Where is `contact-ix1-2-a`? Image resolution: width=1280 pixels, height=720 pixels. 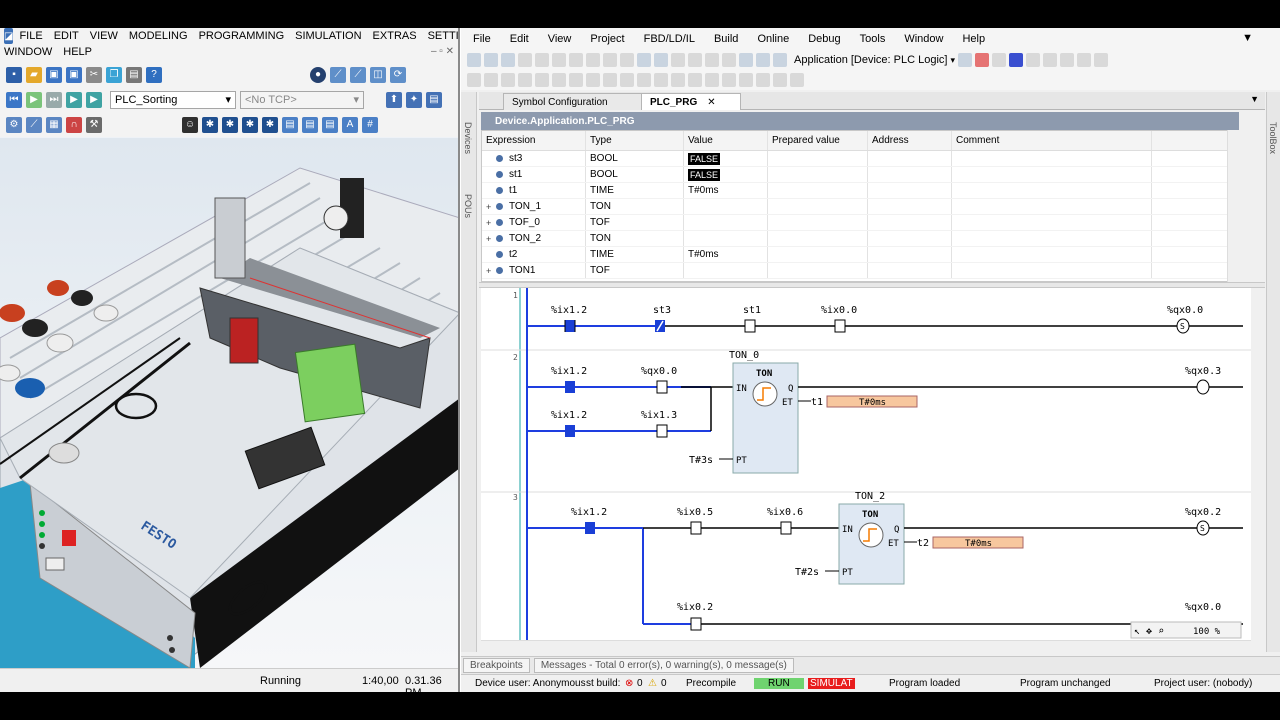 contact-ix1-2-a is located at coordinates (570, 387).